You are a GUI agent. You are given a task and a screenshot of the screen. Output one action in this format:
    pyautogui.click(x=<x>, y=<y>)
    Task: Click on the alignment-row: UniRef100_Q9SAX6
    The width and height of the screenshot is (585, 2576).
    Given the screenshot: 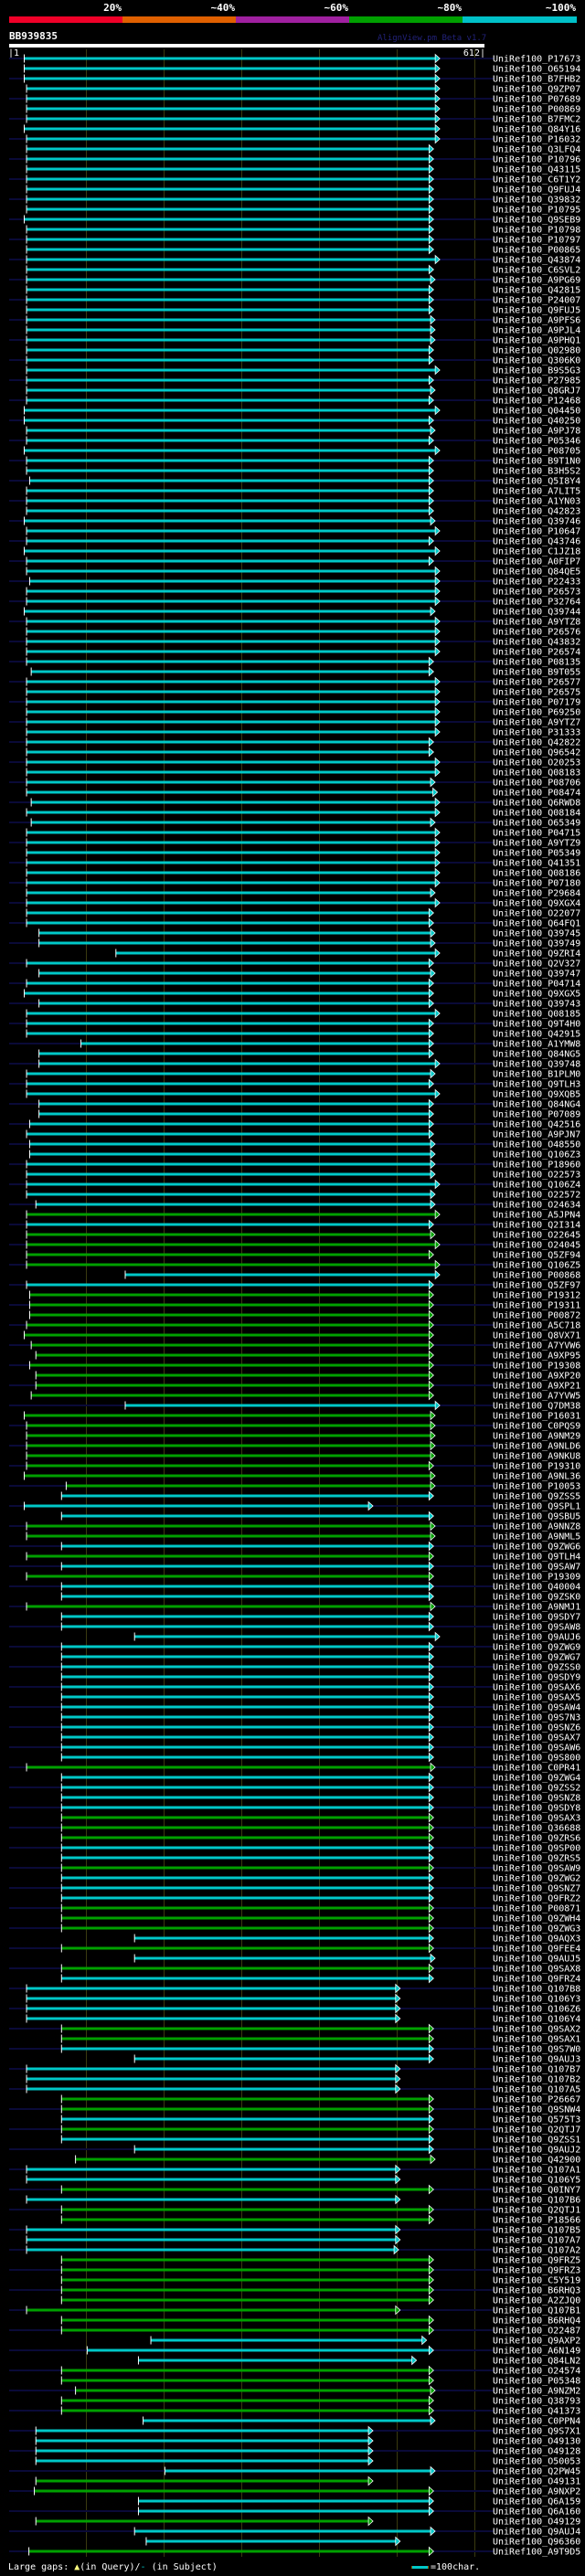 What is the action you would take?
    pyautogui.click(x=295, y=1687)
    